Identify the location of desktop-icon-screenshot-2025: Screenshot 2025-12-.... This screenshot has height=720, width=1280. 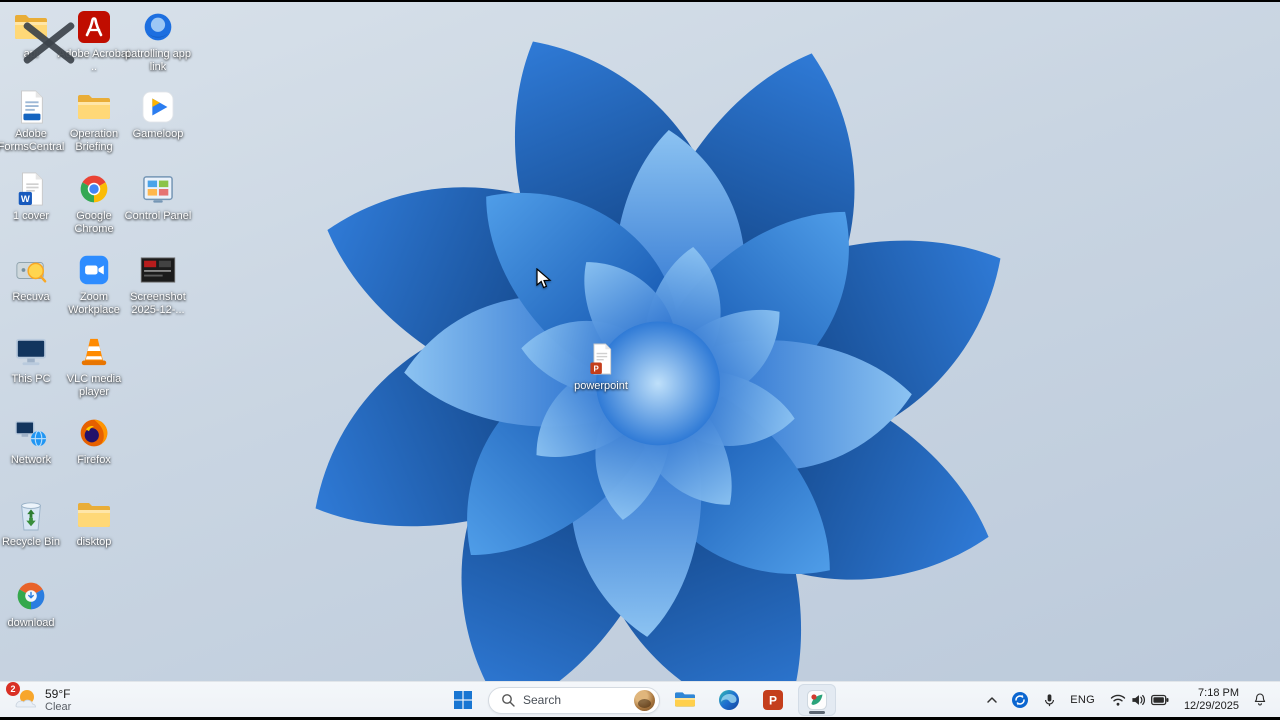
(158, 284).